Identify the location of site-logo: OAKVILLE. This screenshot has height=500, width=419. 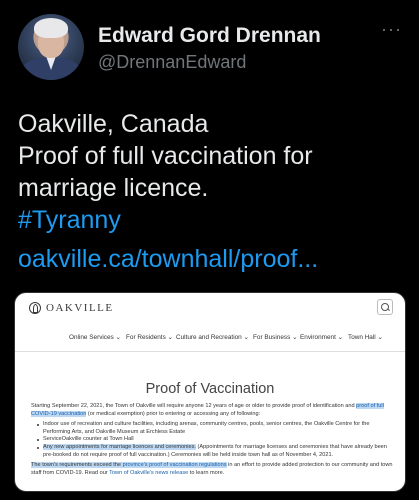
(80, 308).